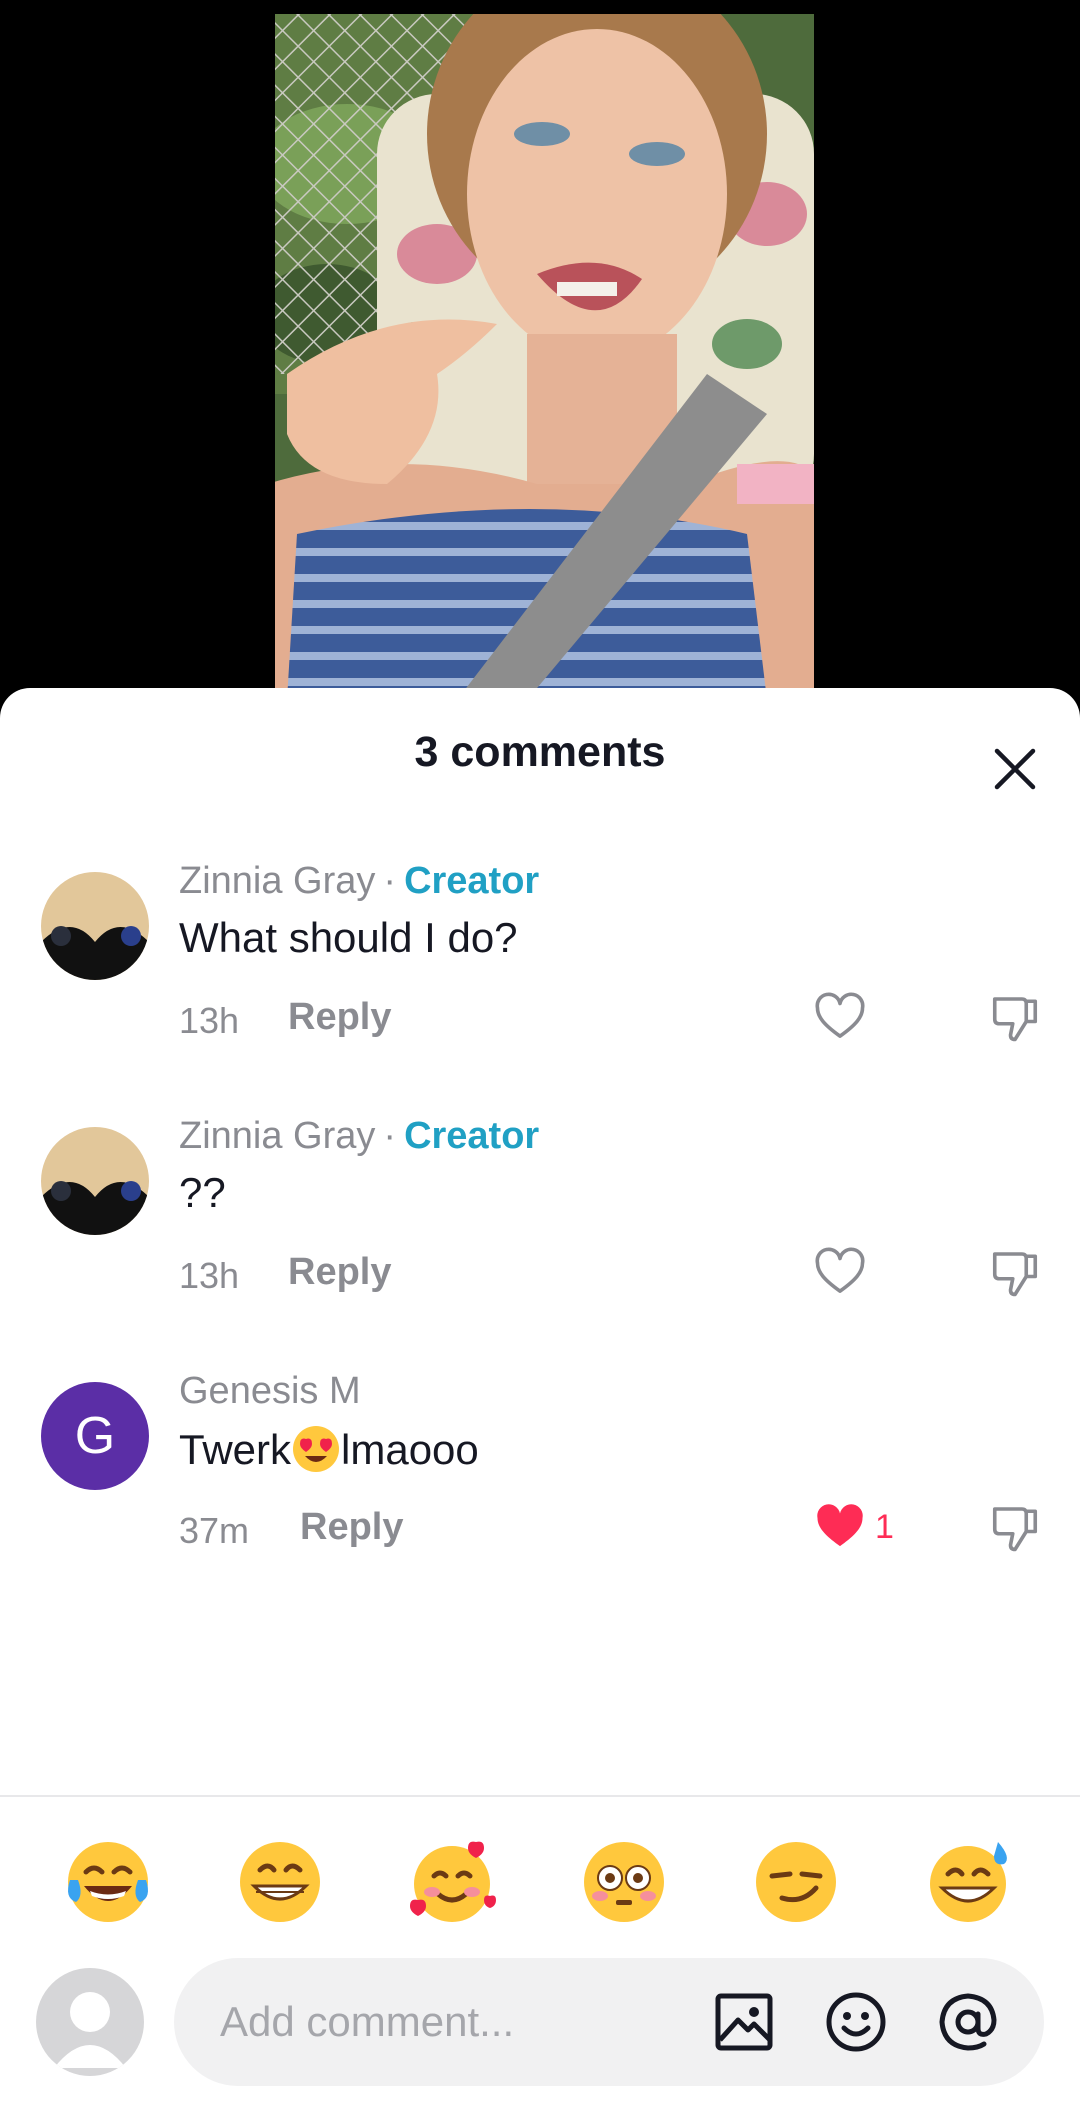 Image resolution: width=1080 pixels, height=2108 pixels. I want to click on comment-text: What should I do?, so click(348, 937).